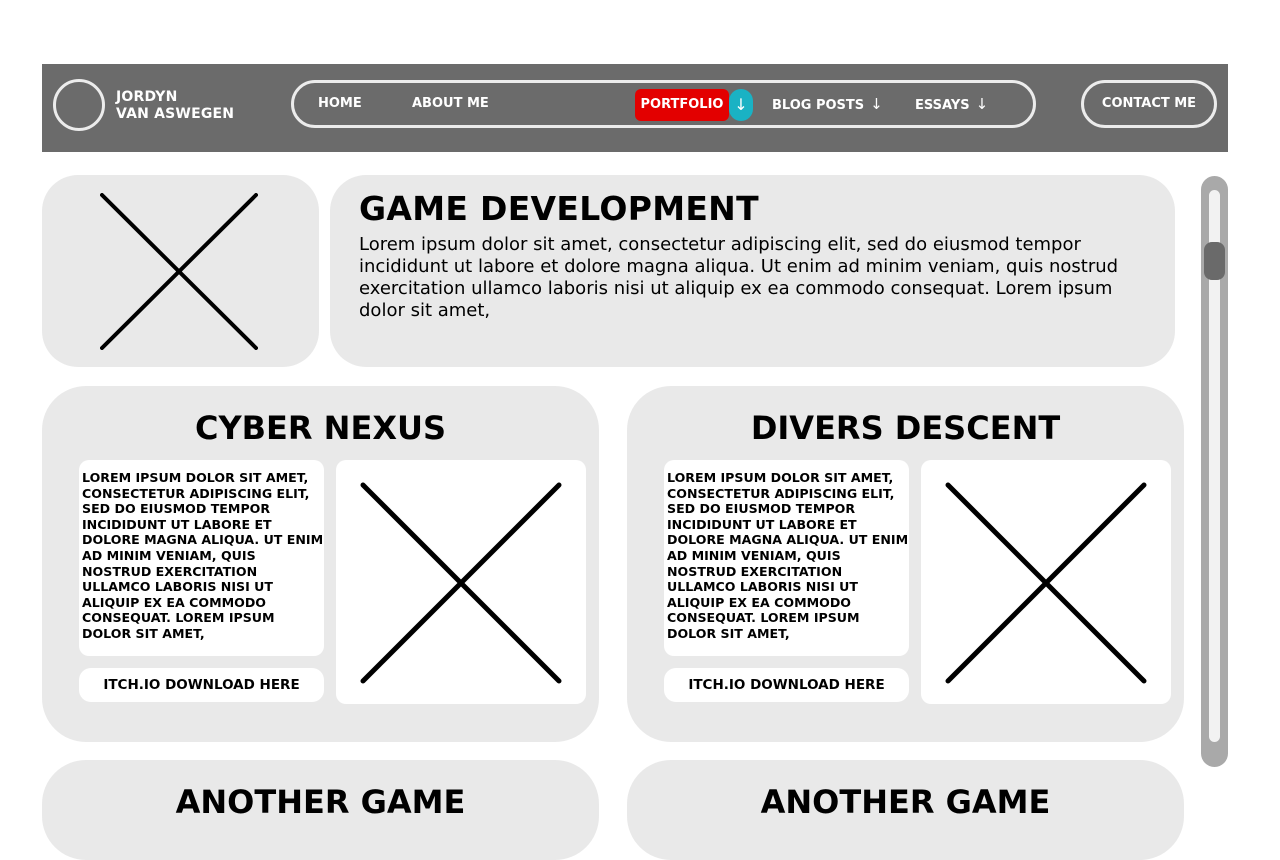 Image resolution: width=1280 pixels, height=860 pixels. What do you see at coordinates (818, 105) in the screenshot?
I see `nav-blog-posts-label: BLOG POSTS` at bounding box center [818, 105].